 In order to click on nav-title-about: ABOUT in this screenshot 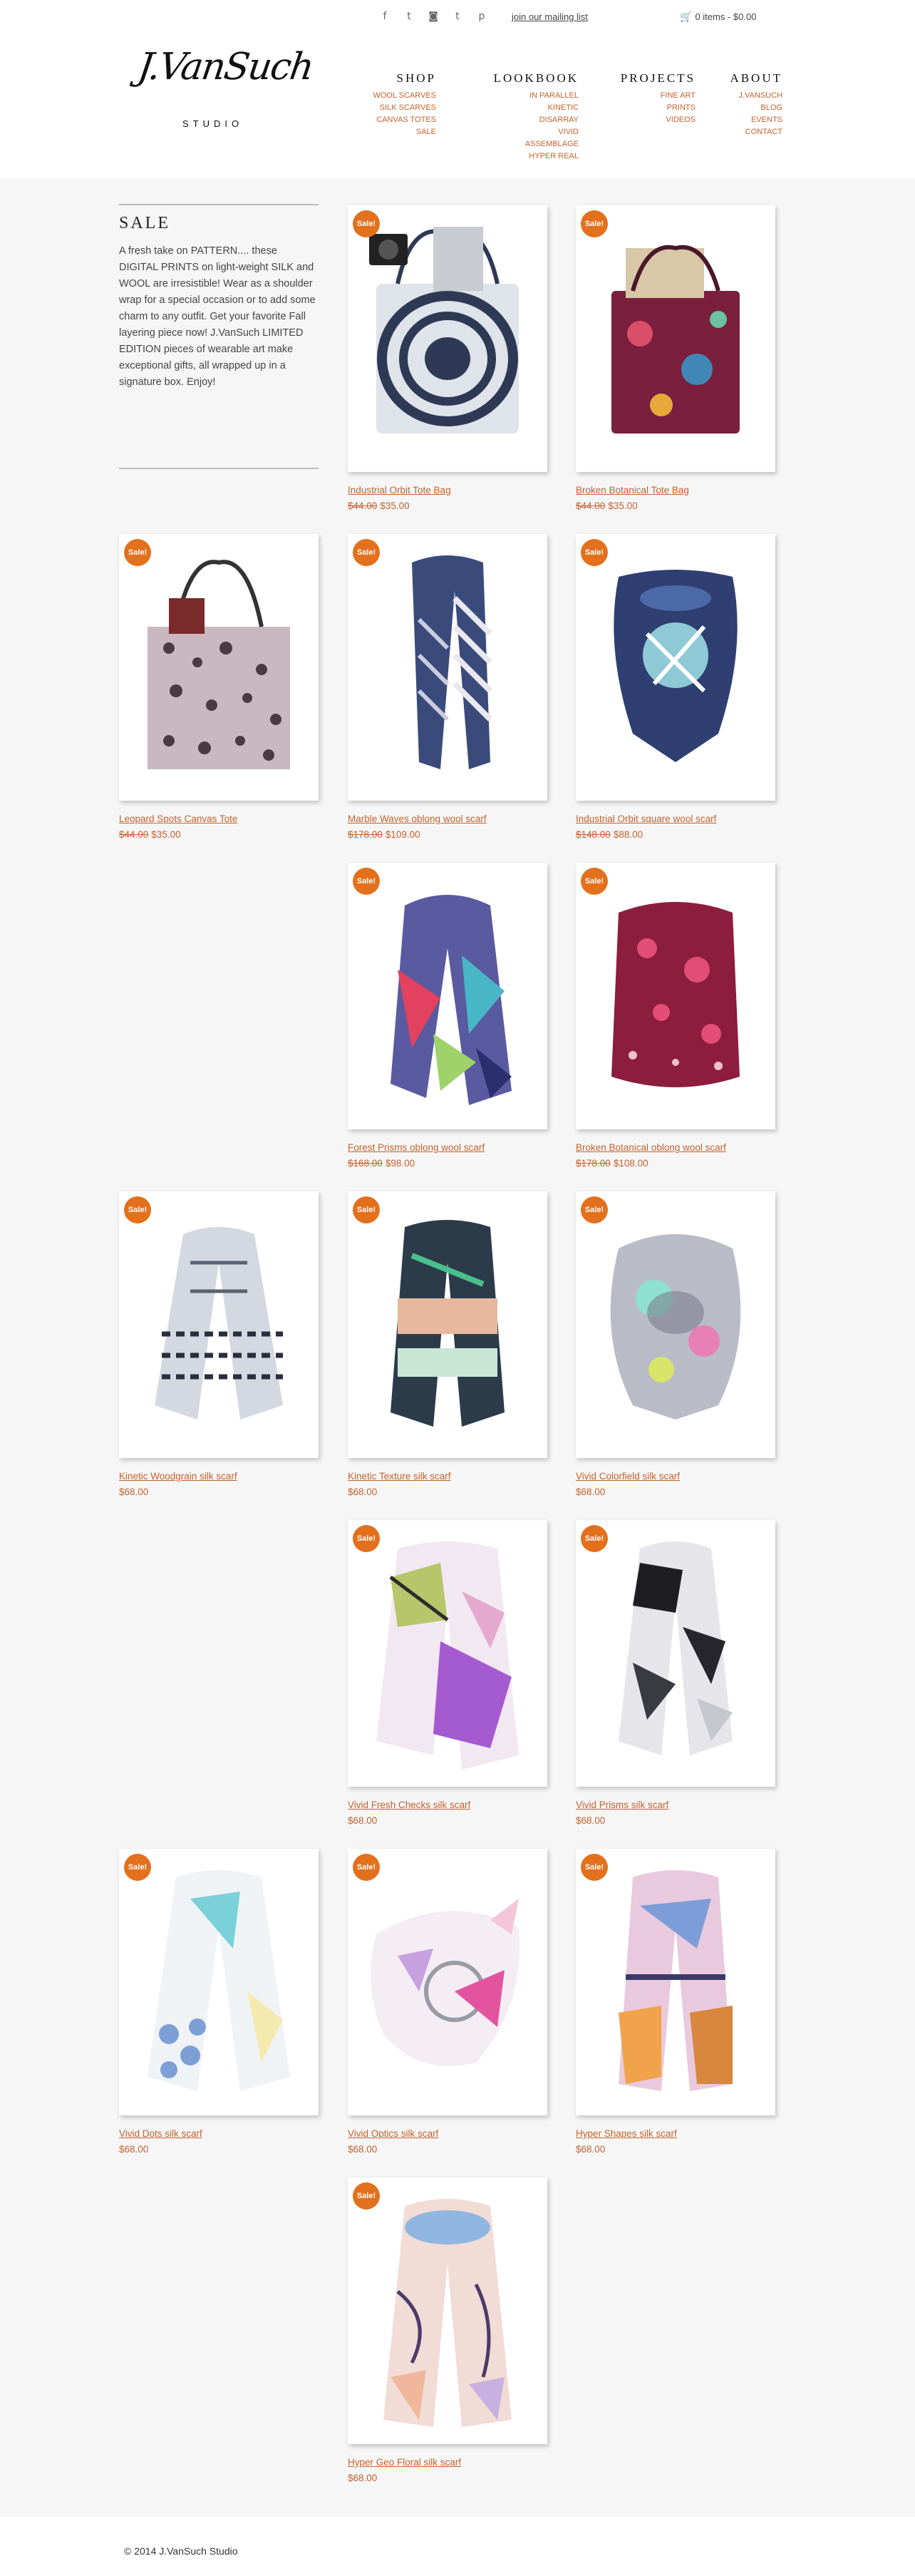, I will do `click(751, 78)`.